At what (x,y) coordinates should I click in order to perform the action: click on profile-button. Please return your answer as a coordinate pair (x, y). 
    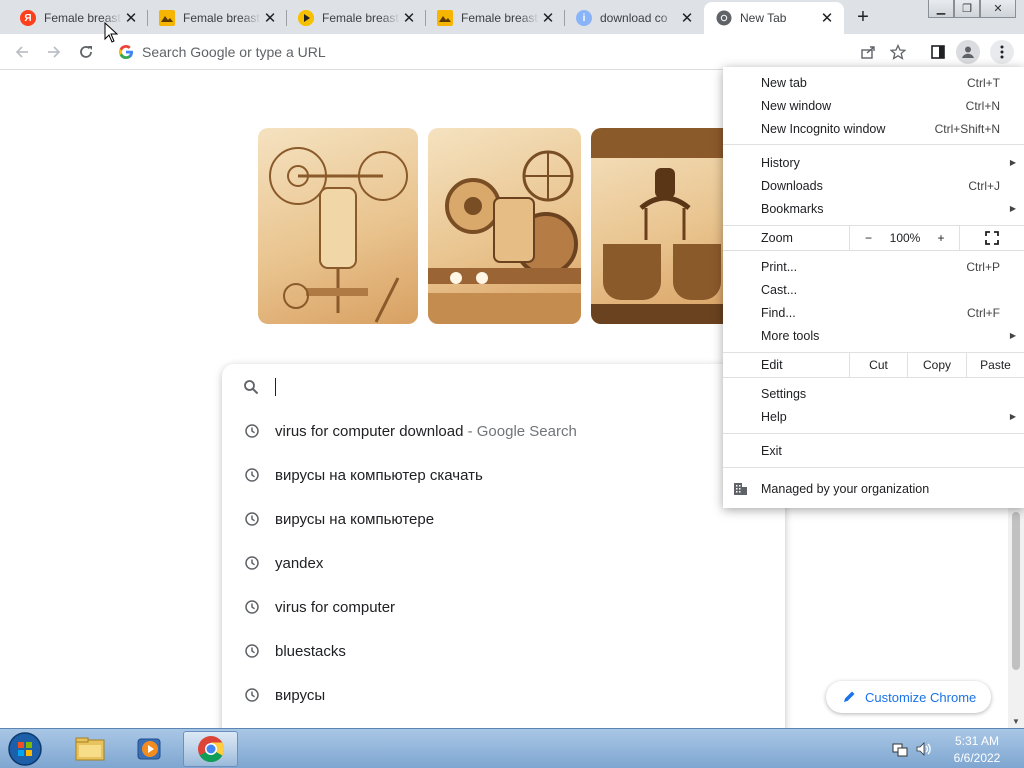
    Looking at the image, I should click on (968, 52).